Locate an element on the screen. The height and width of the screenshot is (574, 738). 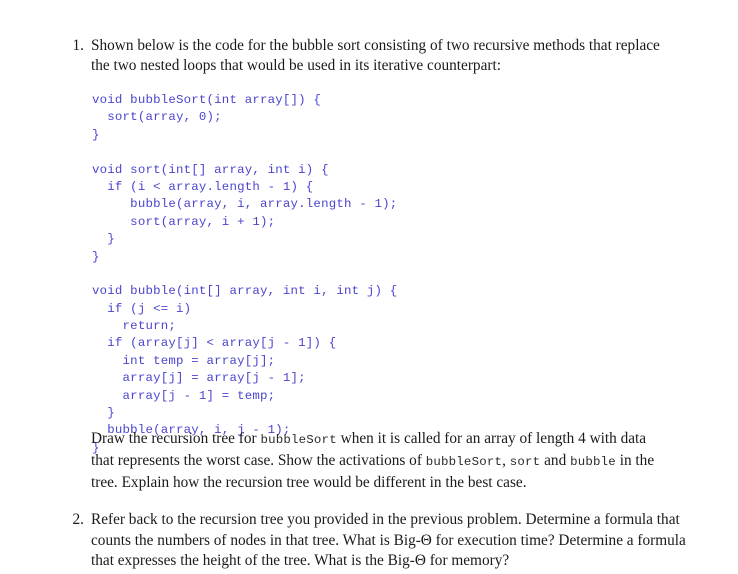
code-line: void bubbleSort(int array[]) { is located at coordinates (207, 100).